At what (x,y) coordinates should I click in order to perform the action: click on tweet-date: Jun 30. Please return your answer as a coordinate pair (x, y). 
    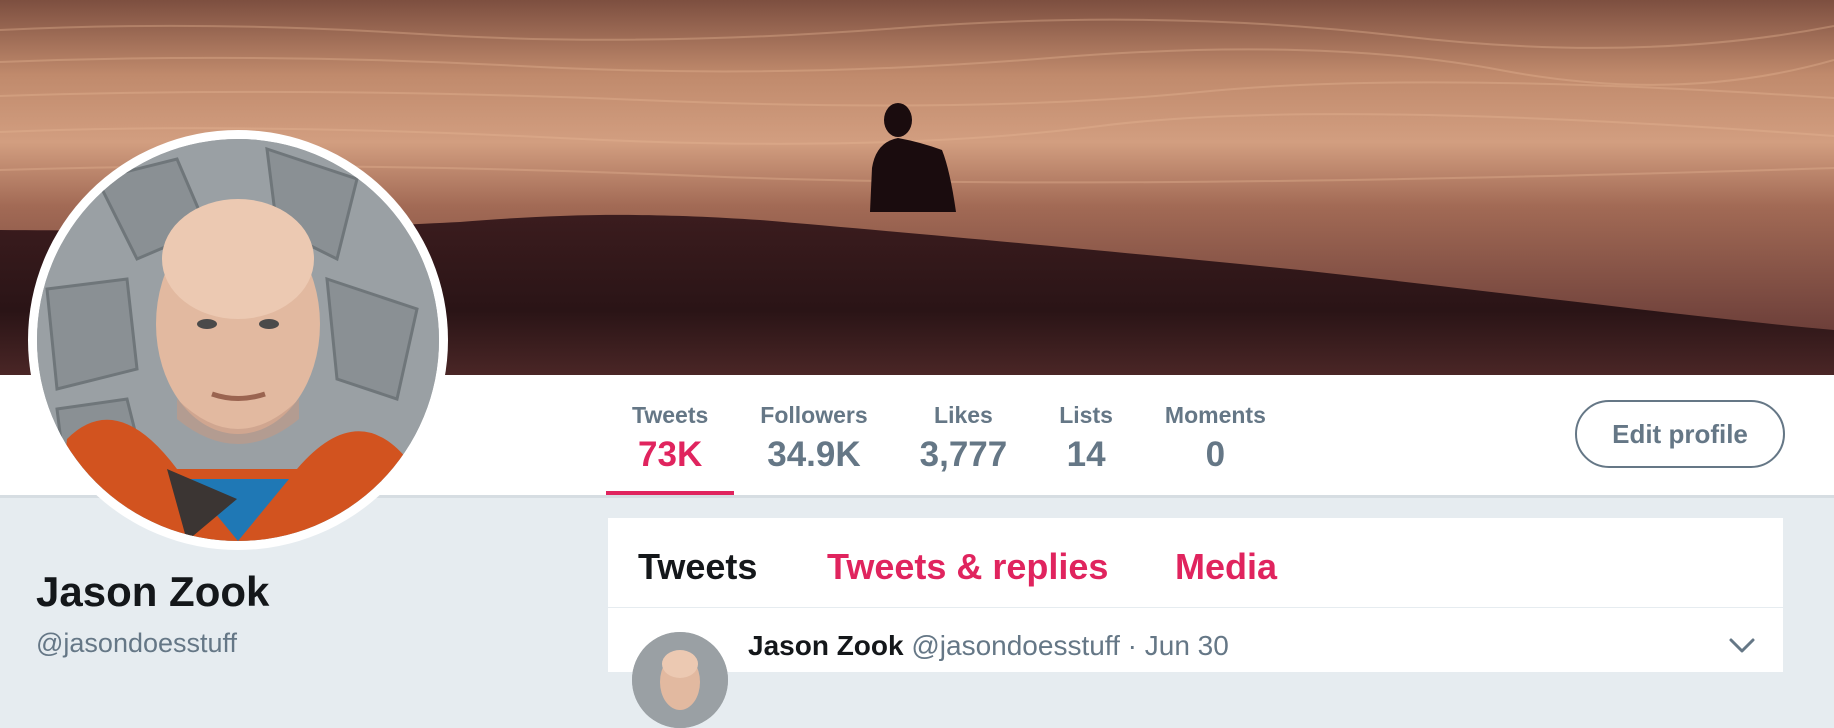
    Looking at the image, I should click on (1187, 645).